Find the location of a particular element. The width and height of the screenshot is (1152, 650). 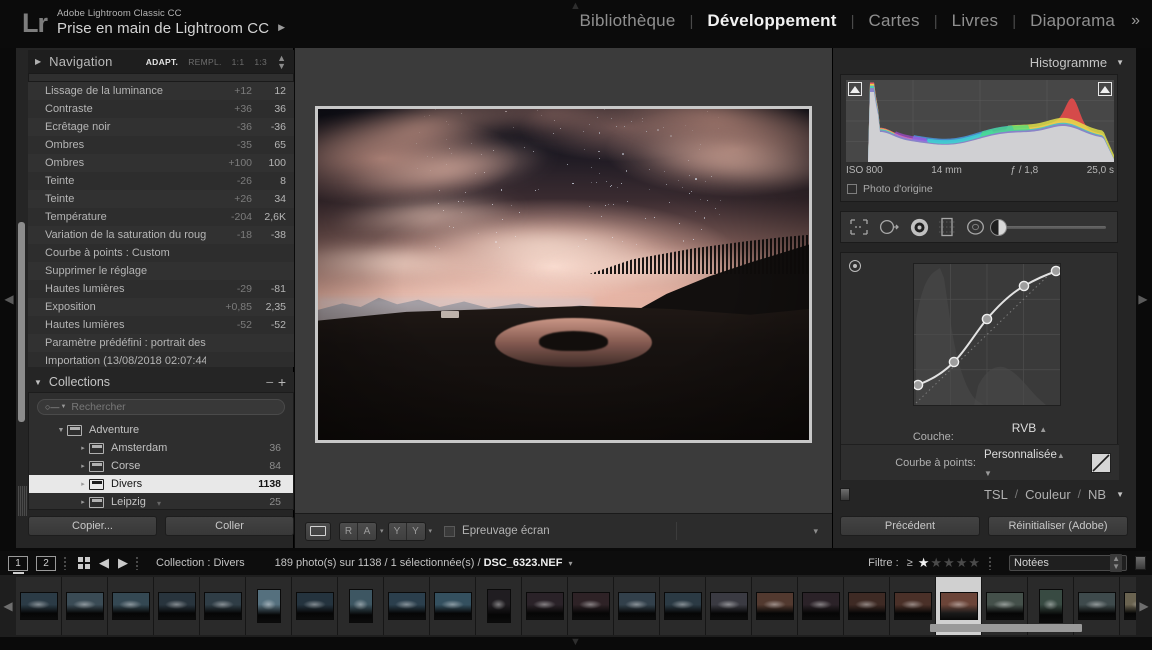

radial-filter-icon is located at coordinates (975, 227).